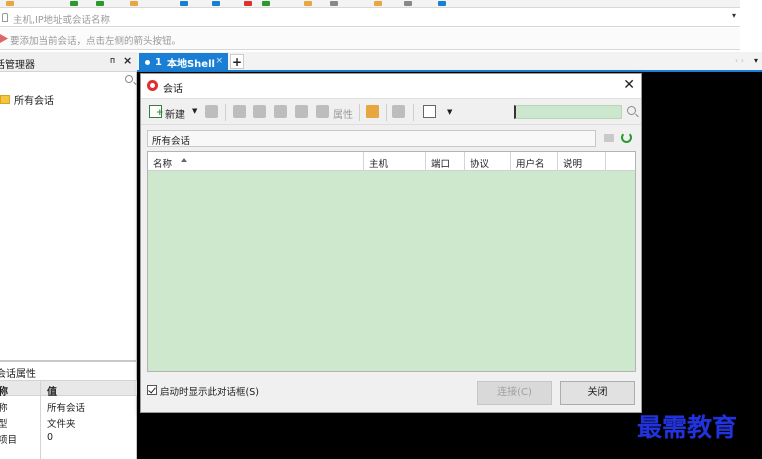  Describe the element at coordinates (391, 86) in the screenshot. I see `dialog-titlebar: 会话 ✕` at that location.